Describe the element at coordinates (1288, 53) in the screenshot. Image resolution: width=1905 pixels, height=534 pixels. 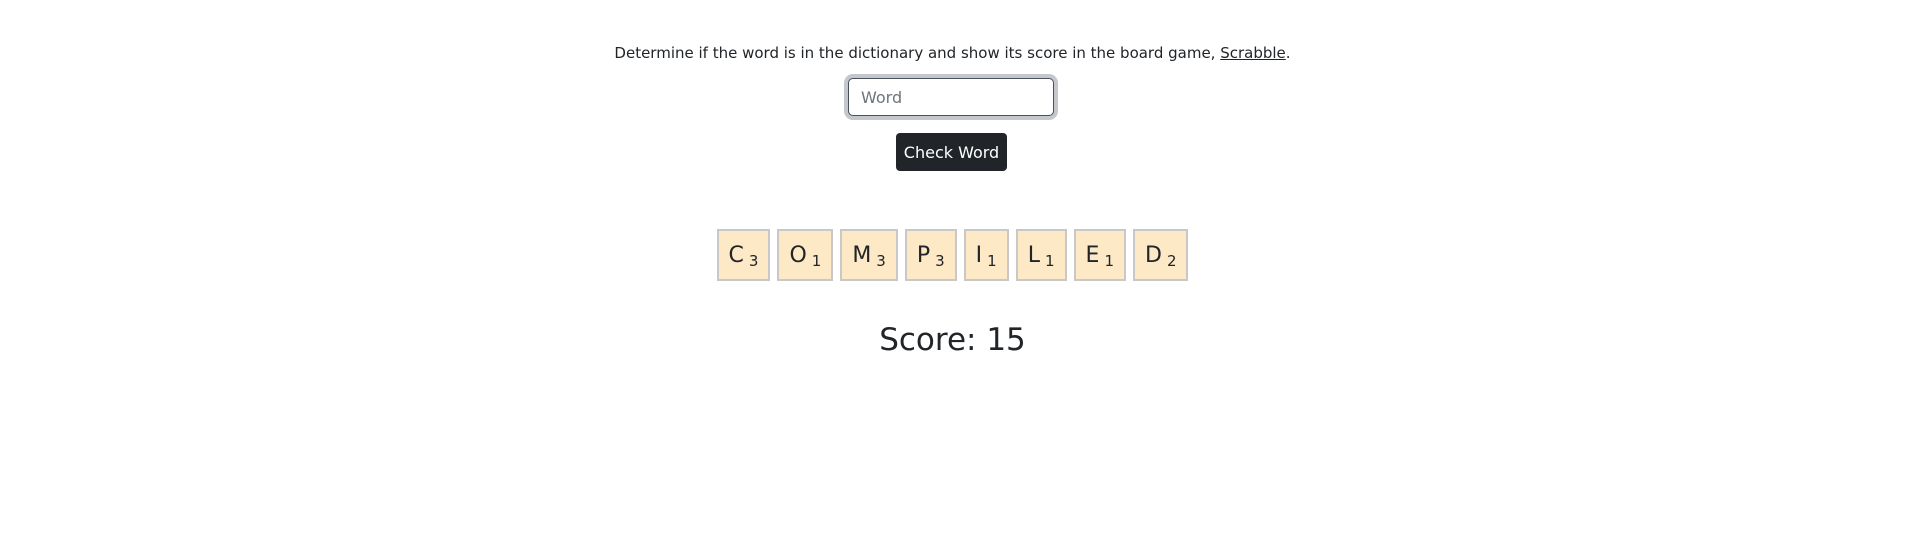
I see `intro-period: .` at that location.